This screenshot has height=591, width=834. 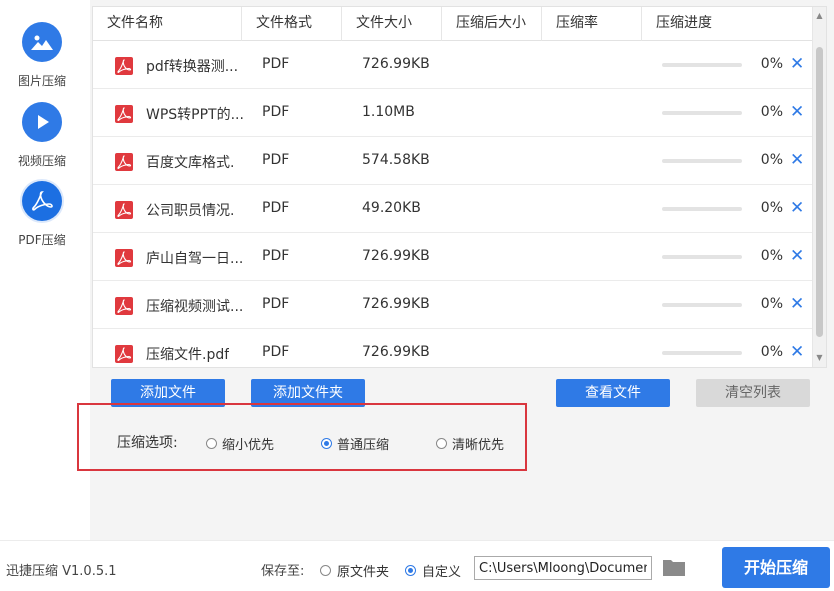 What do you see at coordinates (248, 445) in the screenshot?
I see `option-label: 缩小优先` at bounding box center [248, 445].